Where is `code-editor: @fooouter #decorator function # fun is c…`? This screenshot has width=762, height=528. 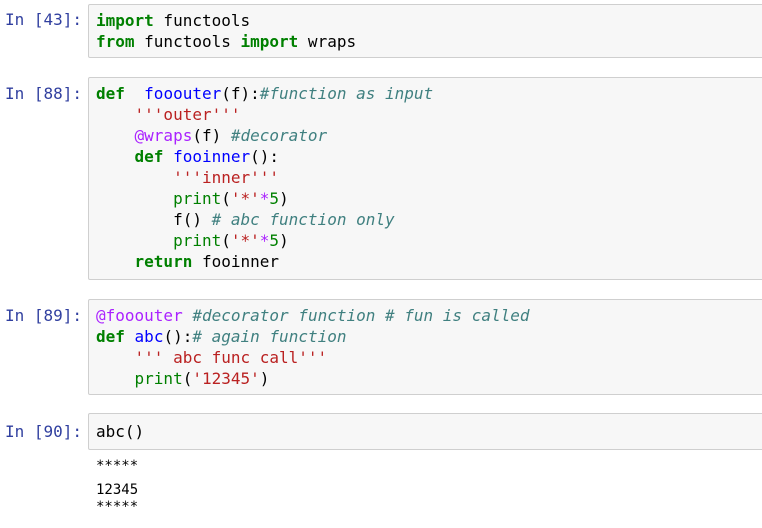
code-editor: @fooouter #decorator function # fun is c… is located at coordinates (313, 347).